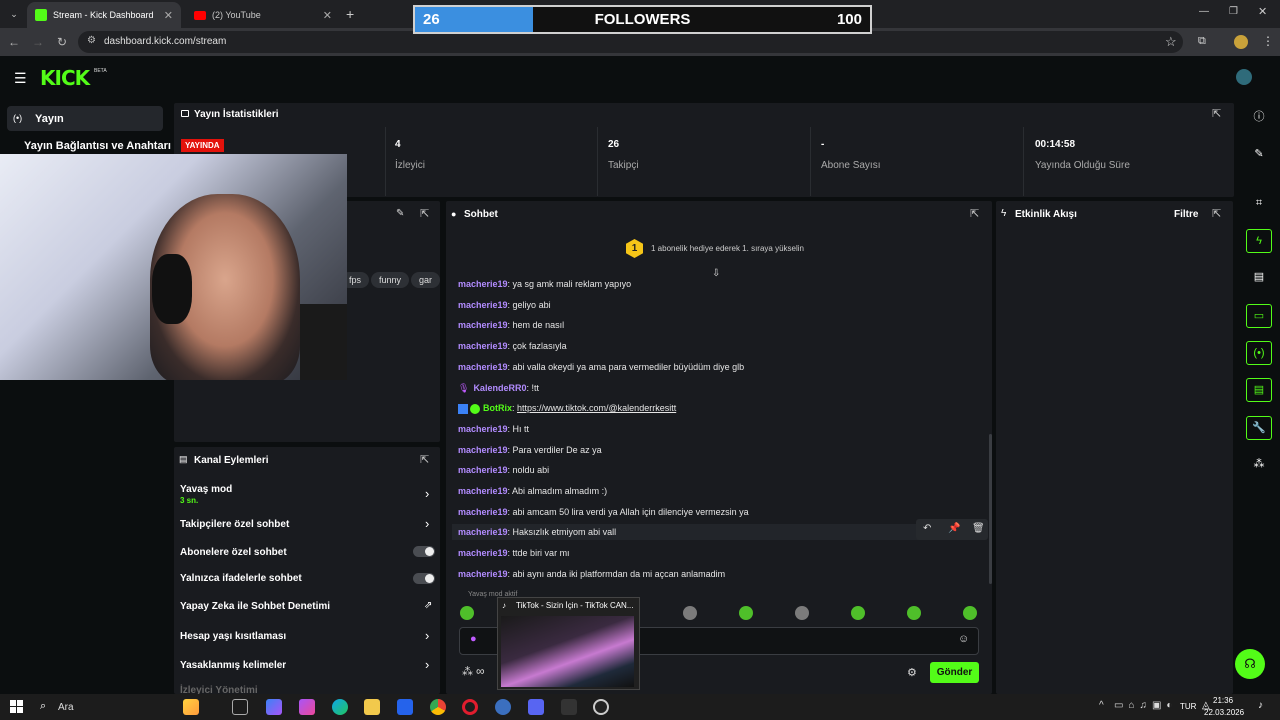 The width and height of the screenshot is (1280, 720). I want to click on chat-link: https://www.tiktok.com/@kalenderrkesitt, so click(596, 408).